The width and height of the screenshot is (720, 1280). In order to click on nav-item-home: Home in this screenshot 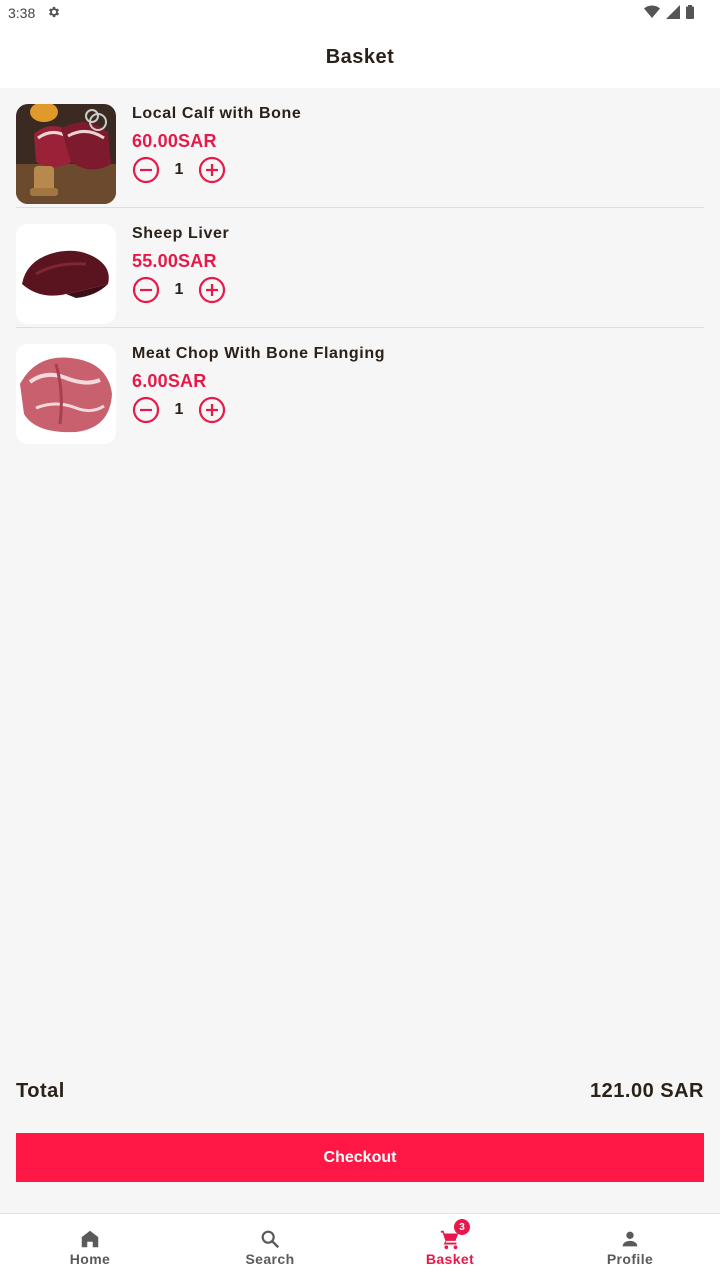, I will do `click(90, 1247)`.